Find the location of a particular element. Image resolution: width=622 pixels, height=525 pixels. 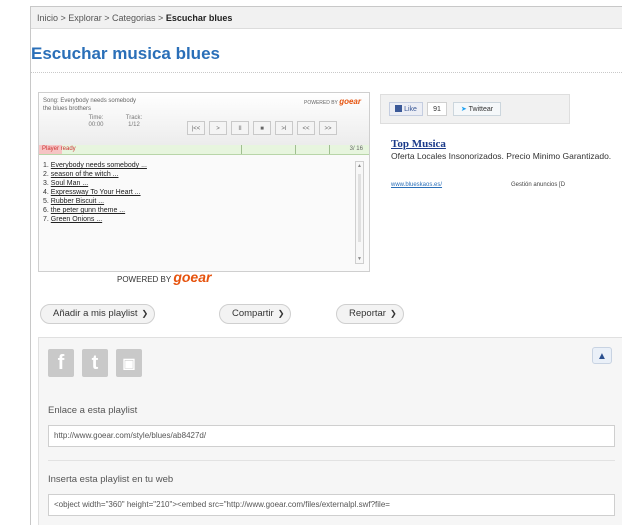

player-count: 3/ 16 is located at coordinates (356, 149).